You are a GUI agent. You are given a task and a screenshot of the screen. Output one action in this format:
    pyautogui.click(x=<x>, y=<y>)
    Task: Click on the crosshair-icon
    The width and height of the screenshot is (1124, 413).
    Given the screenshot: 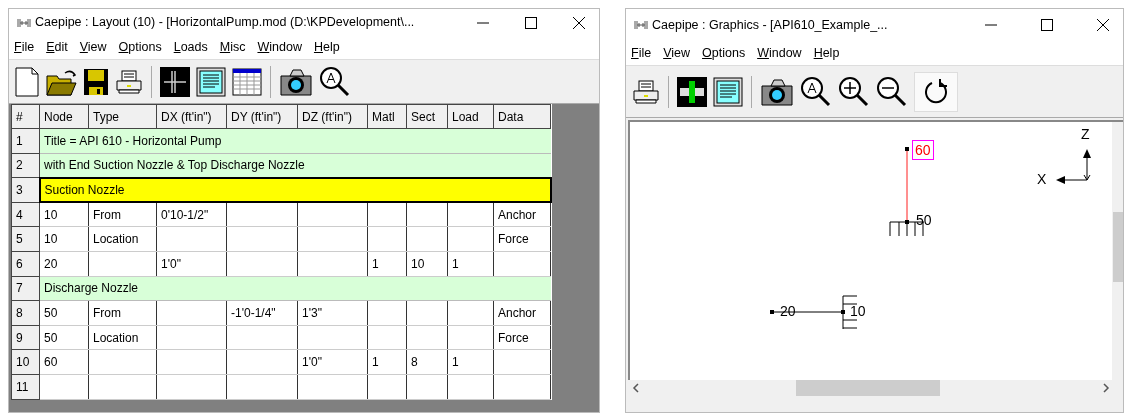 What is the action you would take?
    pyautogui.click(x=175, y=81)
    